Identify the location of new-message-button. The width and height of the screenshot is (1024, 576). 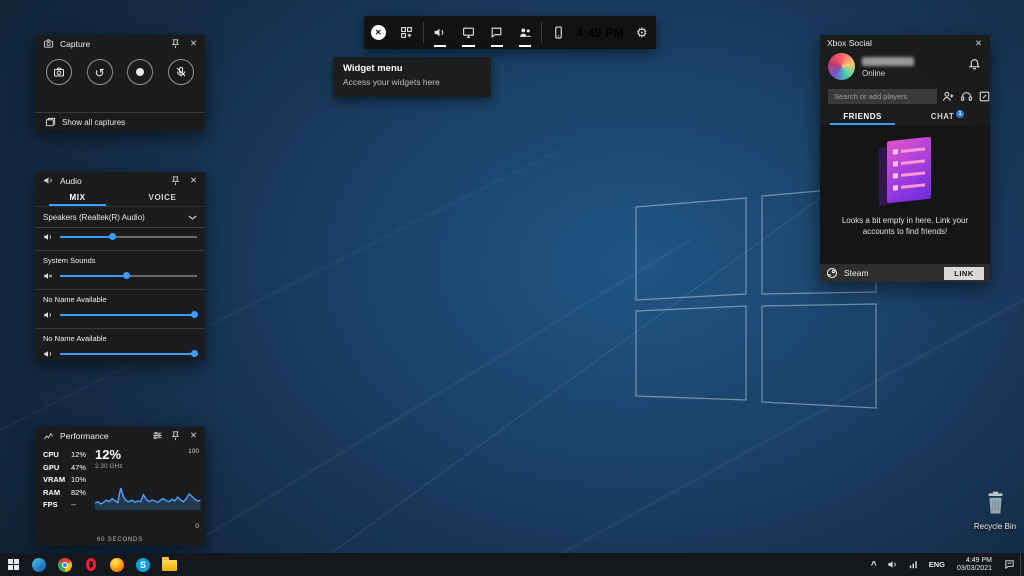
(984, 96).